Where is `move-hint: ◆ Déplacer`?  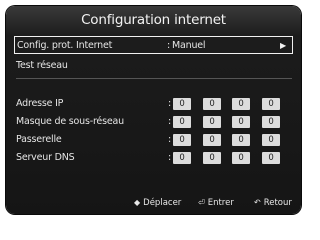 move-hint: ◆ Déplacer is located at coordinates (157, 203).